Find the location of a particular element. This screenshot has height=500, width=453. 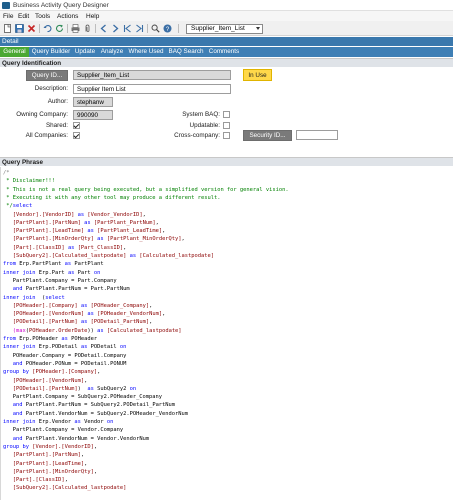

tab-update: Update is located at coordinates (85, 52).